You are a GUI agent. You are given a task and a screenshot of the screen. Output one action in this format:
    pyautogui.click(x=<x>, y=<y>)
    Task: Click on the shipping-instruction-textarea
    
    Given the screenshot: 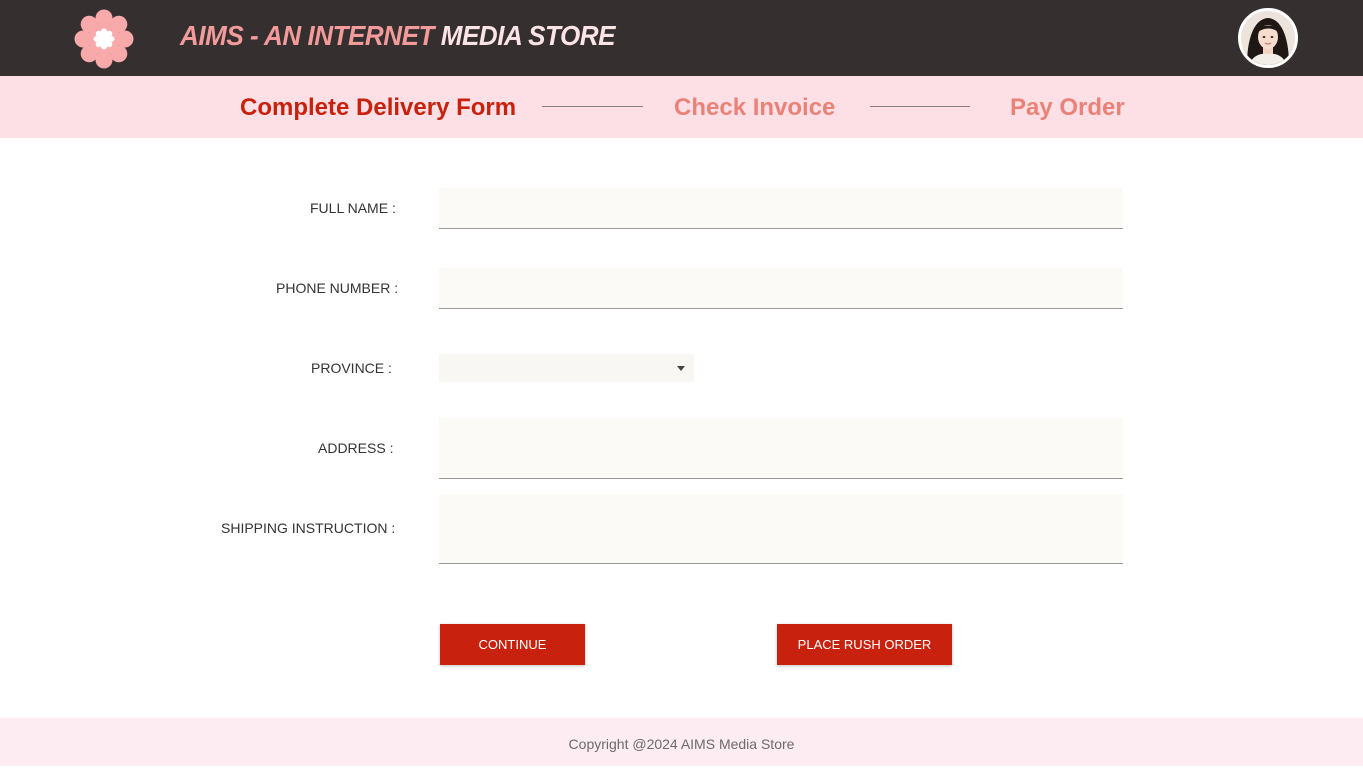 What is the action you would take?
    pyautogui.click(x=781, y=529)
    